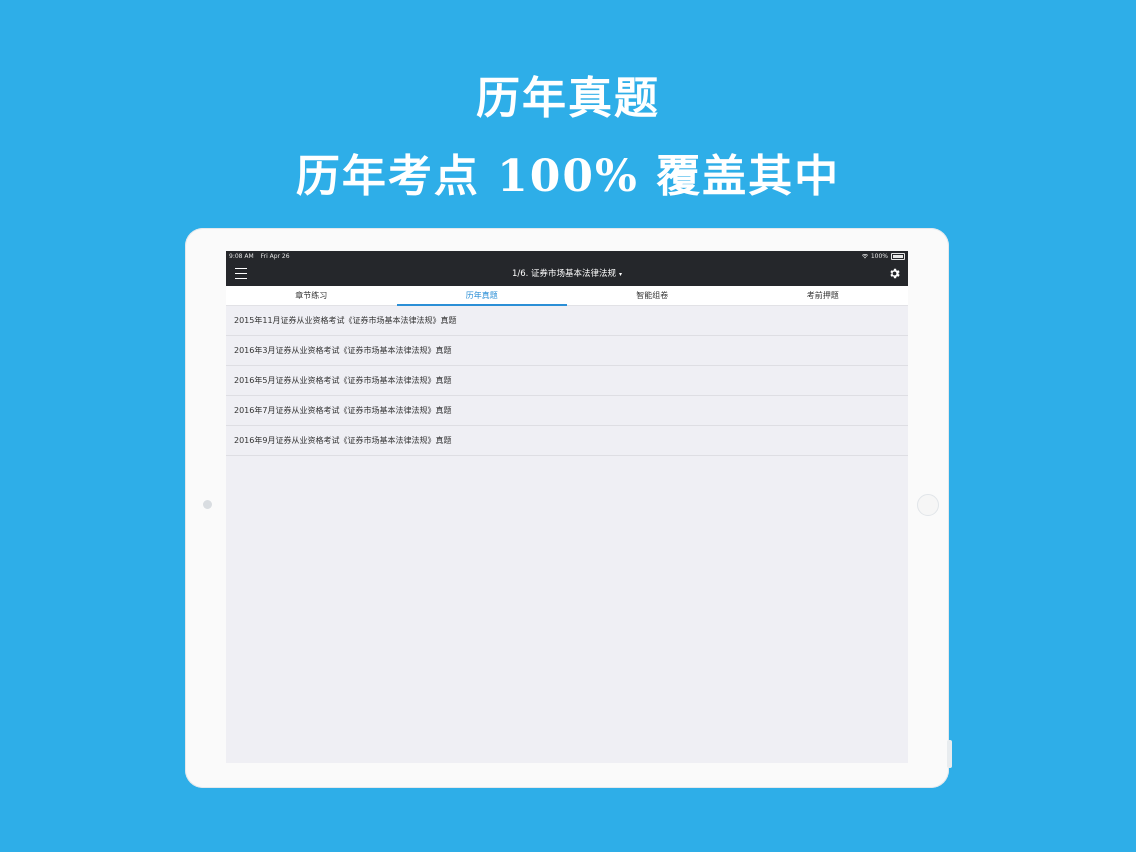  Describe the element at coordinates (207, 504) in the screenshot. I see `tablet-camera` at that location.